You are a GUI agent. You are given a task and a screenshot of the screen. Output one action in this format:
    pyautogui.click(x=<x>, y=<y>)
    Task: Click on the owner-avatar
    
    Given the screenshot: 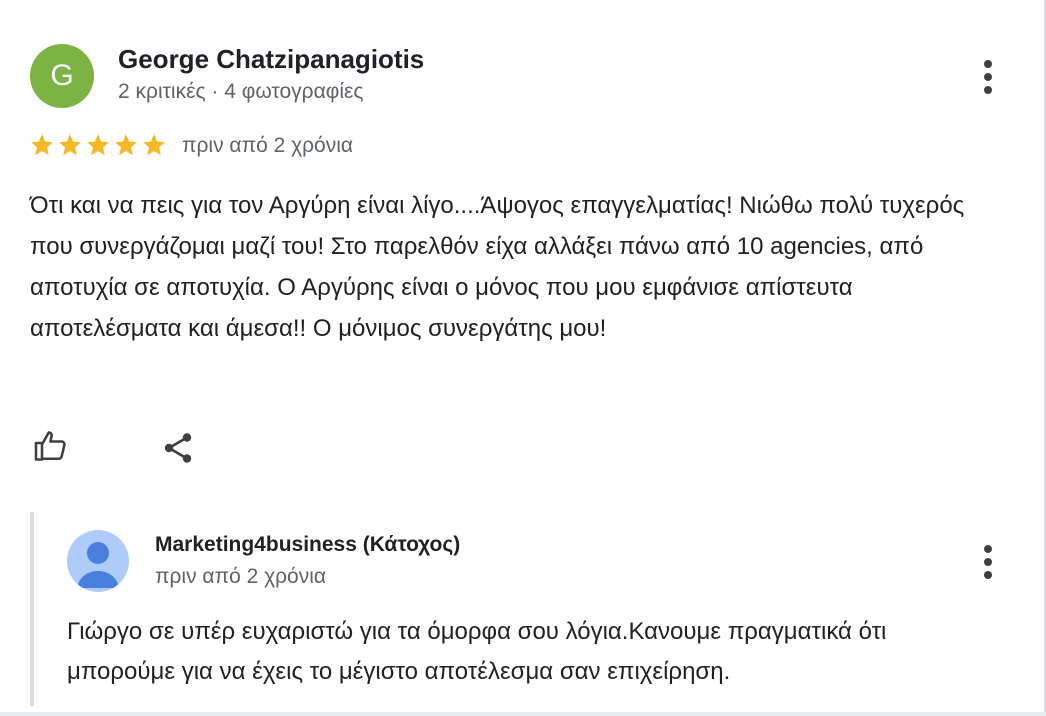 What is the action you would take?
    pyautogui.click(x=98, y=561)
    